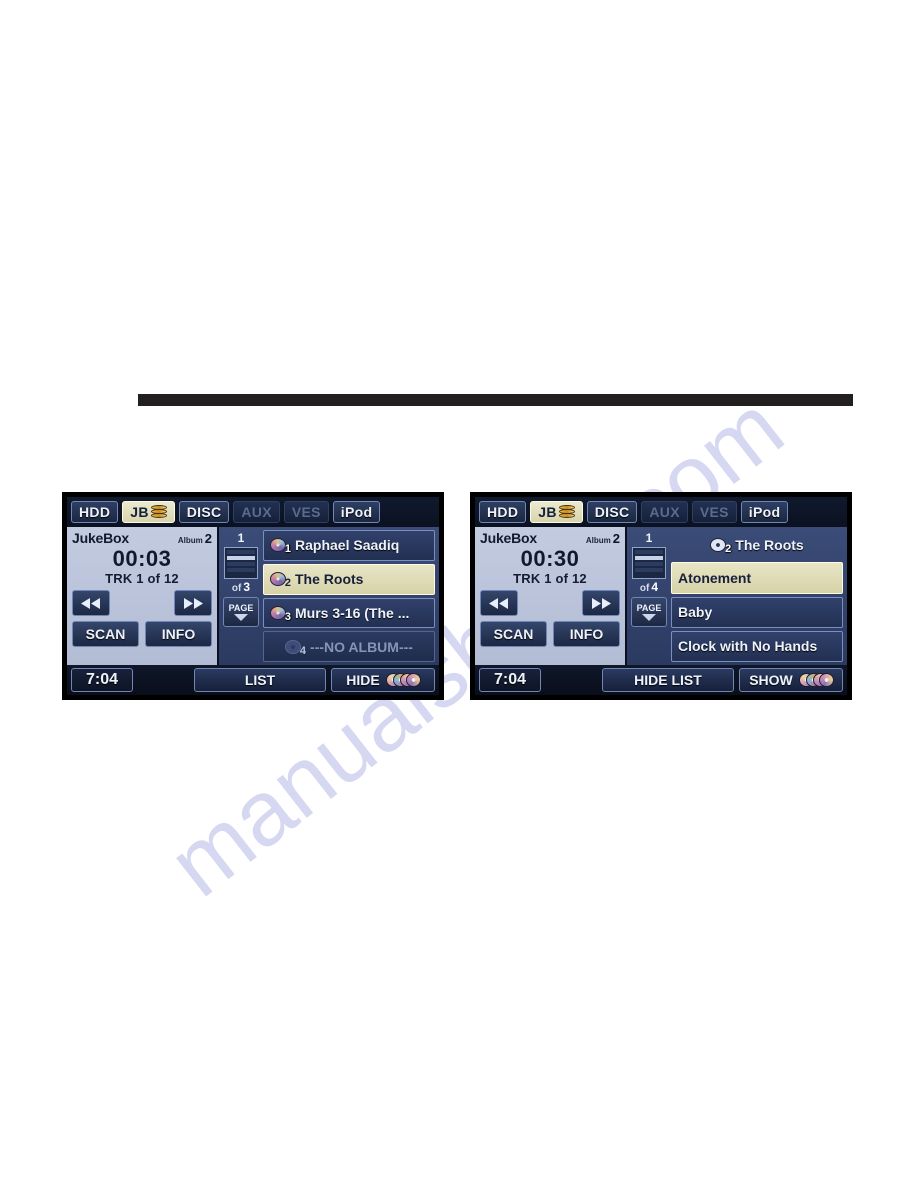 Image resolution: width=918 pixels, height=1188 pixels. What do you see at coordinates (363, 680) in the screenshot?
I see `hide-button-label: HIDE` at bounding box center [363, 680].